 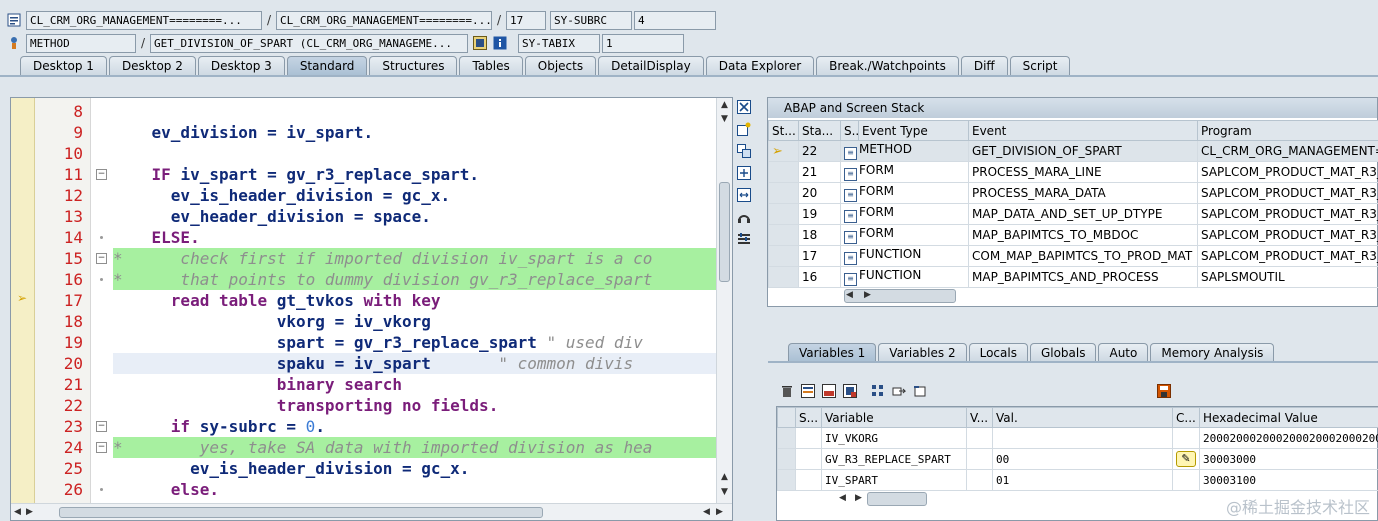 What do you see at coordinates (1082, 417) in the screenshot?
I see `column-header: Val.` at bounding box center [1082, 417].